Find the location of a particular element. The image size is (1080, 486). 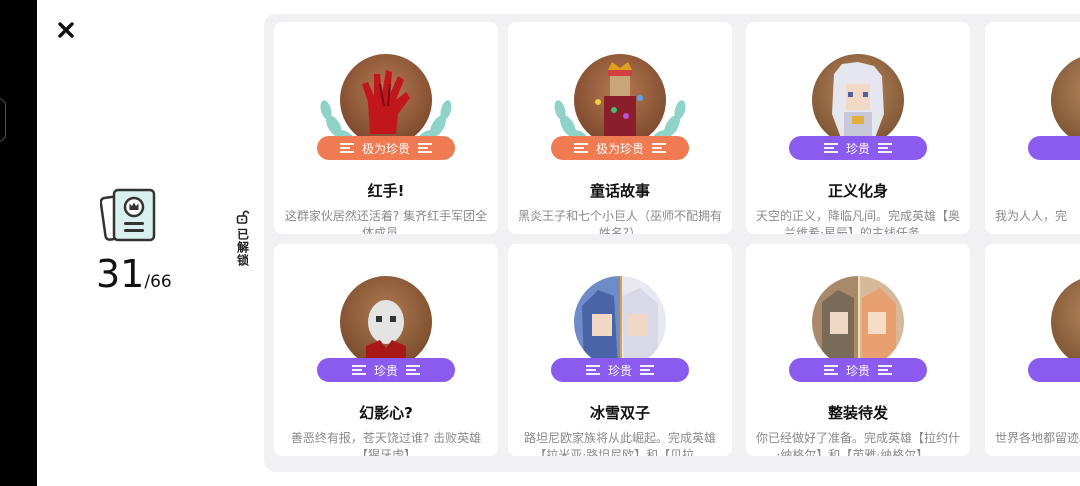

achievement-card: 骑 我为人人，完 is located at coordinates (1032, 128).